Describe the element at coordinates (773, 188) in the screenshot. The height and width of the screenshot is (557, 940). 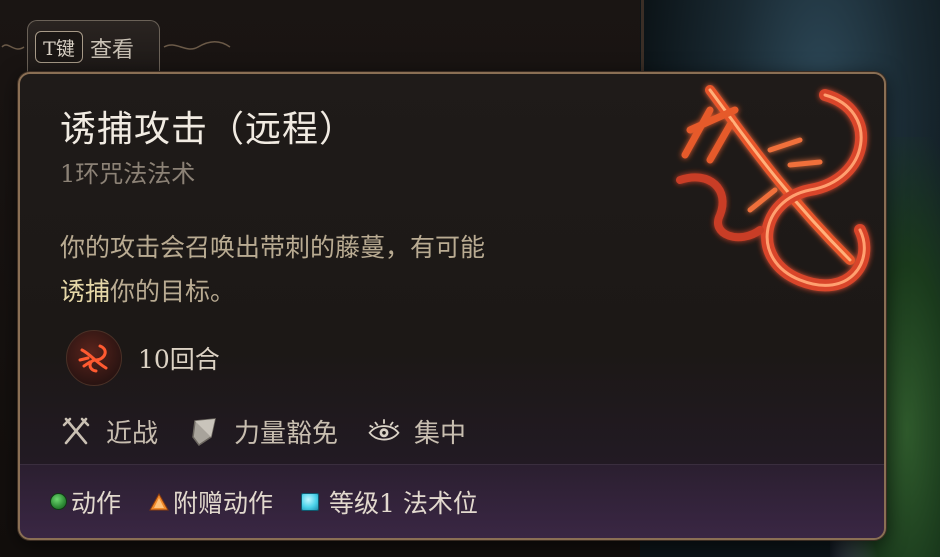
I see `ensnaring-strike-spell-icon` at that location.